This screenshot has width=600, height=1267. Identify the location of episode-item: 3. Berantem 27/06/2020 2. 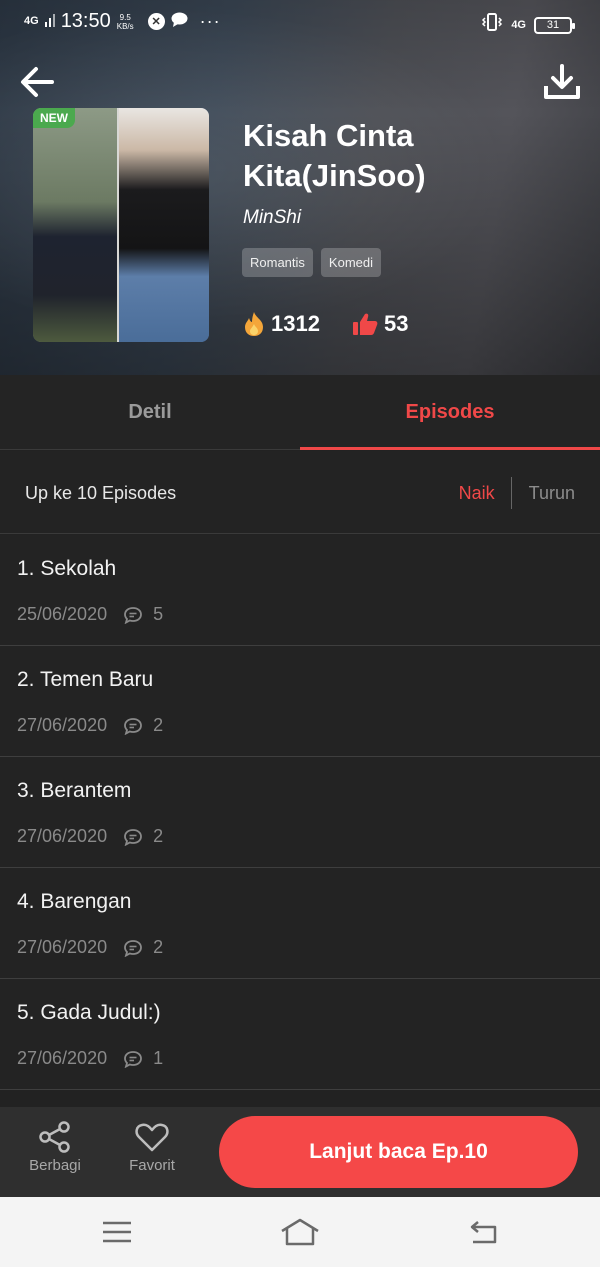
(300, 812).